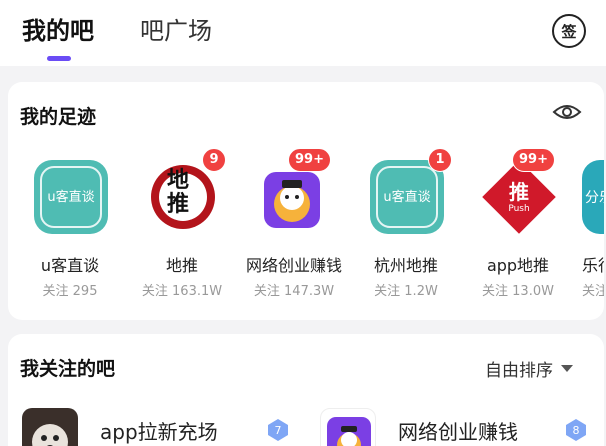  I want to click on bar-logo-text: 分乐, so click(594, 198).